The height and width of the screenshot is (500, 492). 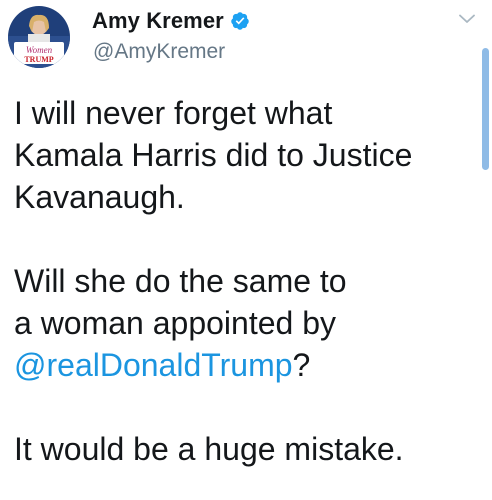 What do you see at coordinates (467, 19) in the screenshot?
I see `chevron-down-icon` at bounding box center [467, 19].